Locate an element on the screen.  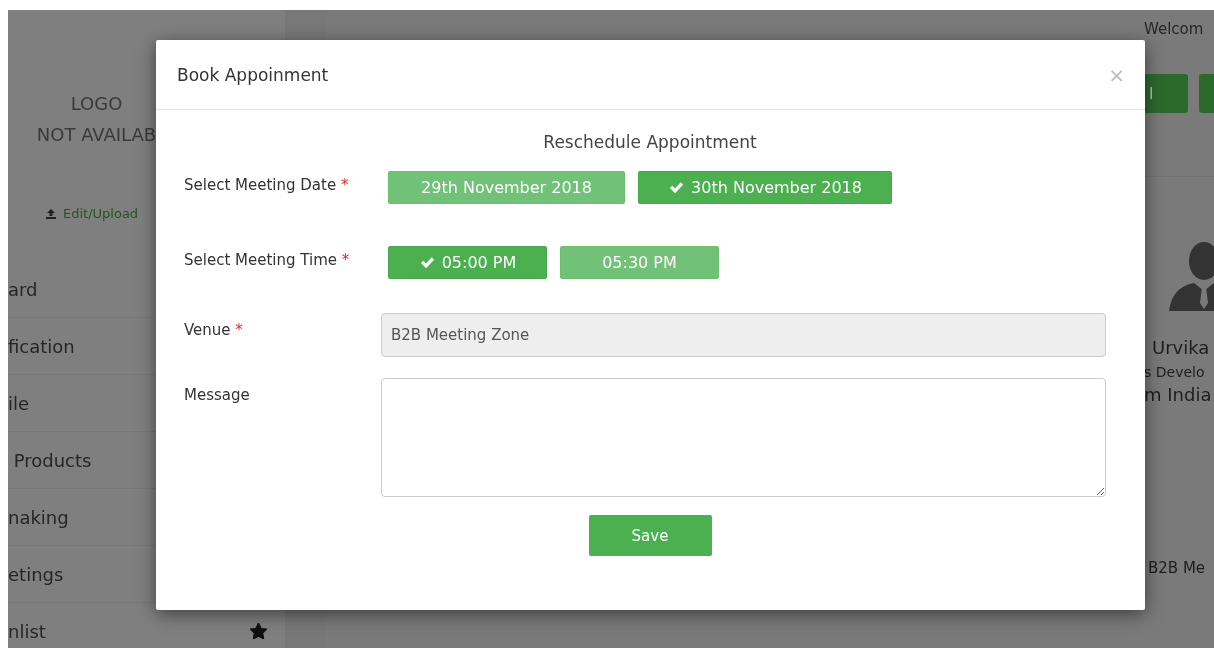
date-option: 30th November 2018 is located at coordinates (765, 187).